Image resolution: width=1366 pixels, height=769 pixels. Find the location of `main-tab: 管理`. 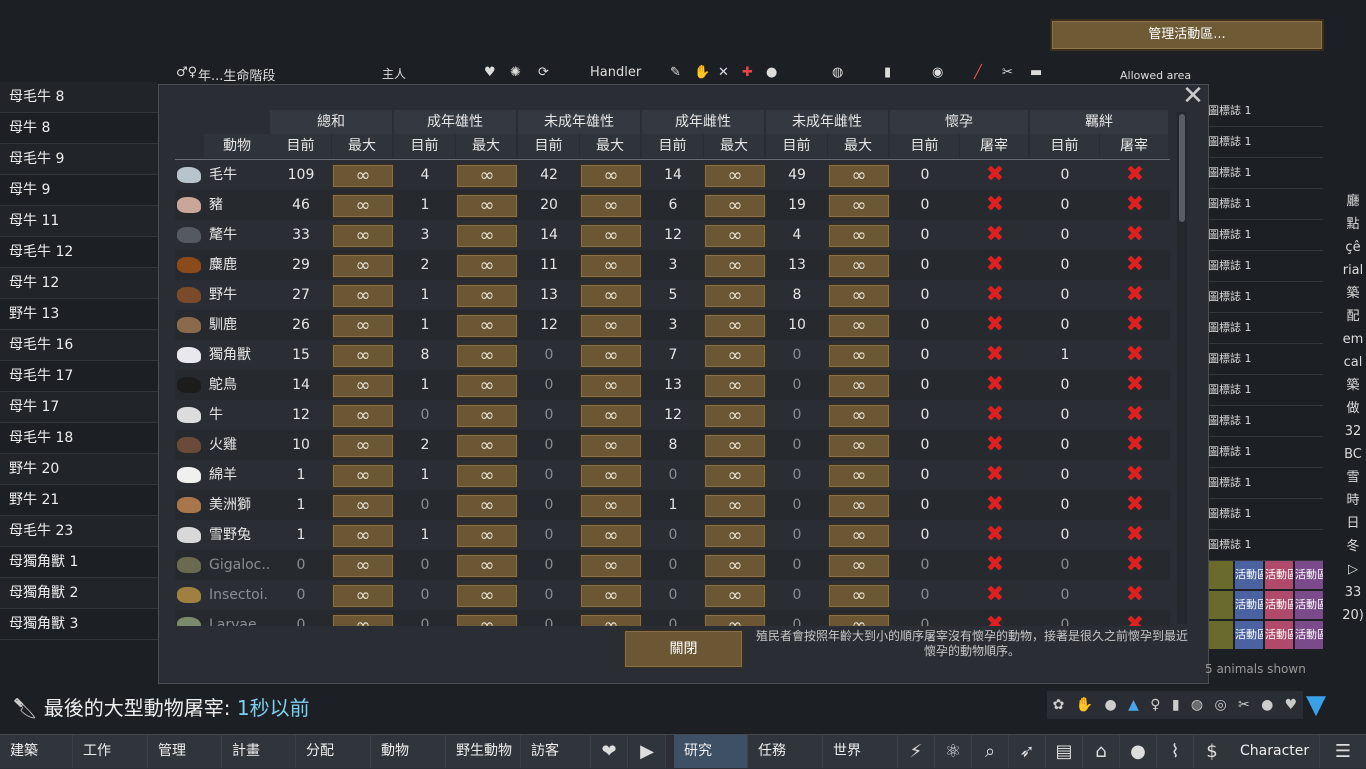

main-tab: 管理 is located at coordinates (185, 751).